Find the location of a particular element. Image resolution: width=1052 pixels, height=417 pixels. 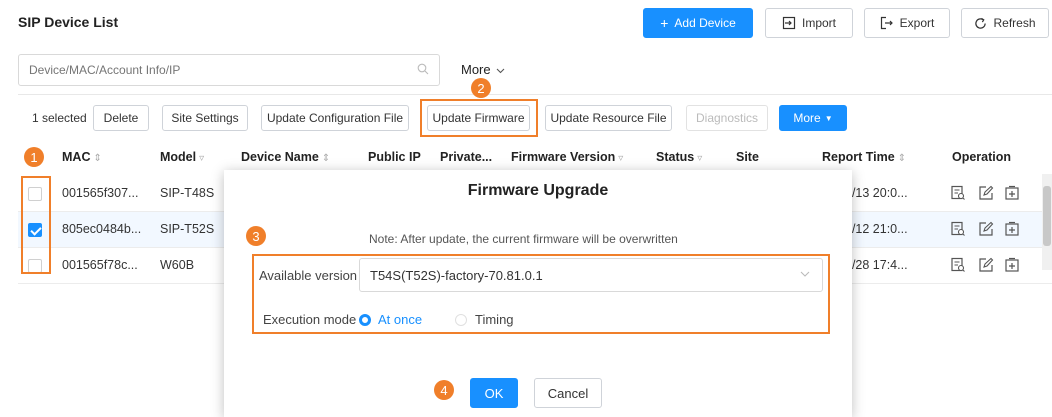

step-badge-2: 2 is located at coordinates (481, 88).